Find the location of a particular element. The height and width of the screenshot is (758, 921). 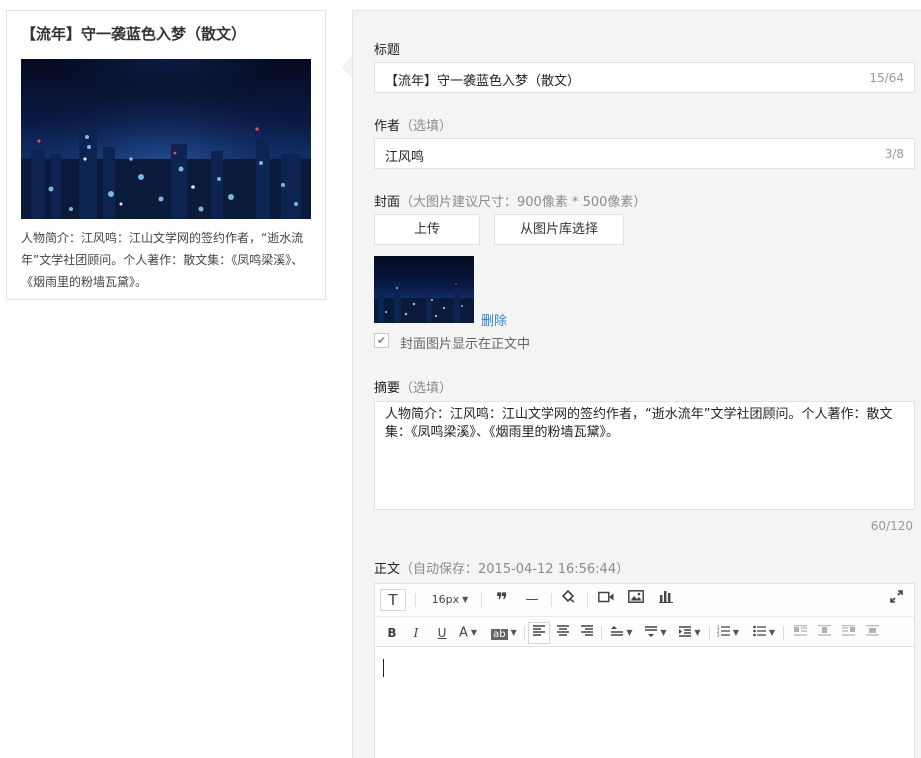

horizontal-rule-icon: — is located at coordinates (532, 600).